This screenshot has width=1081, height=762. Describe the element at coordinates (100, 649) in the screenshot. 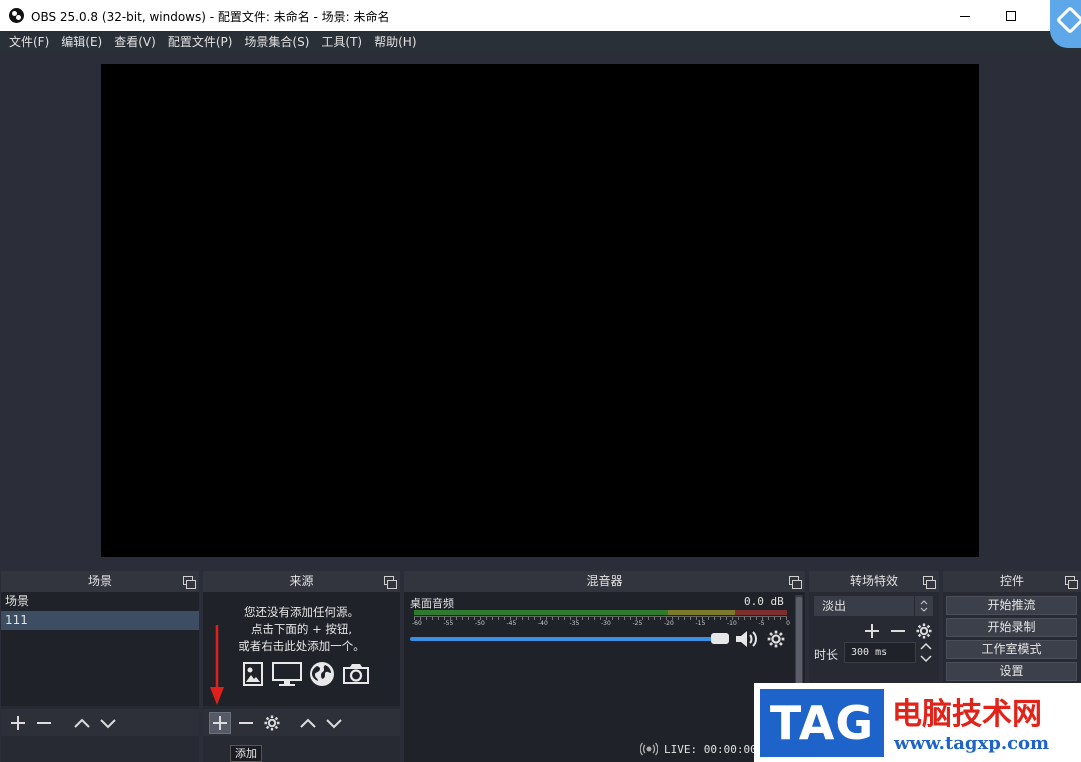

I see `scenes-list: 场景 111` at that location.